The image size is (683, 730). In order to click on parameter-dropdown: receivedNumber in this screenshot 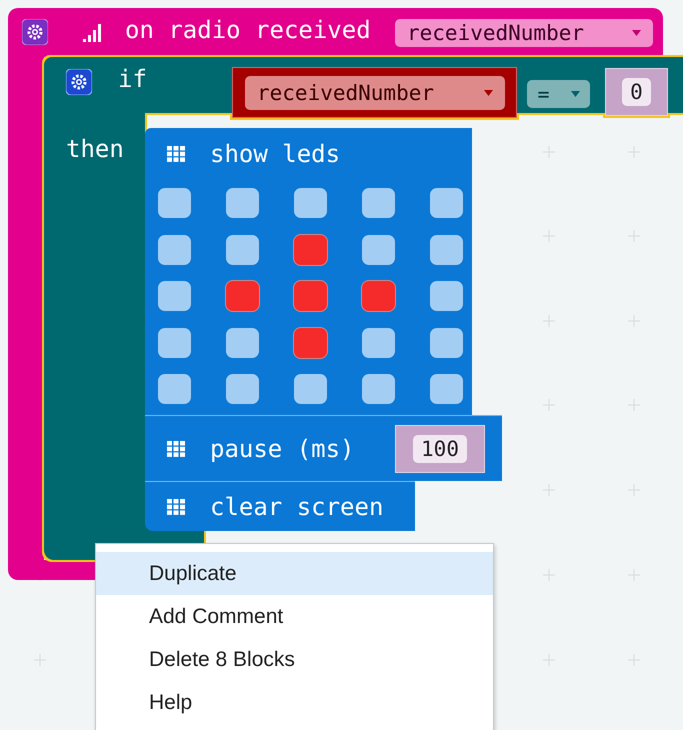, I will do `click(524, 33)`.